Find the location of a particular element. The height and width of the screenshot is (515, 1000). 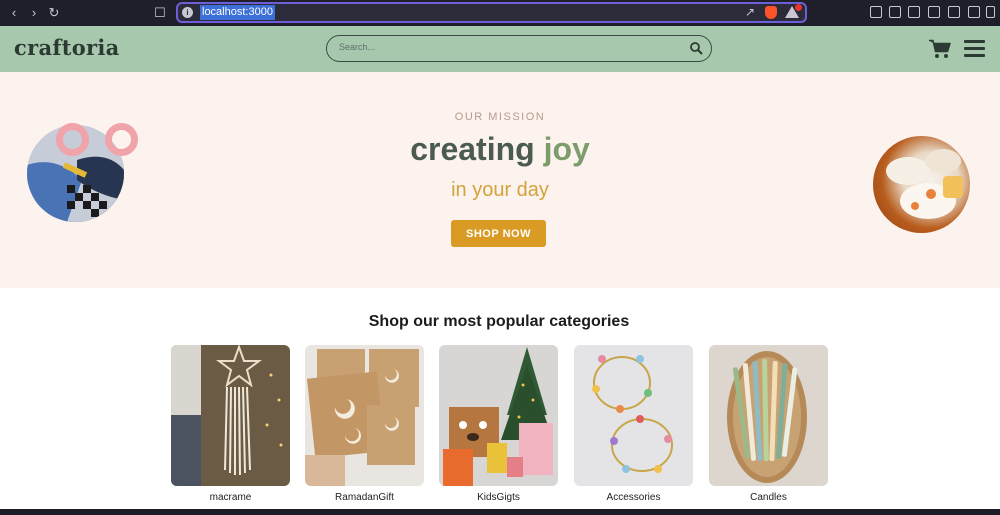

category-label-accessories: Accessories is located at coordinates (633, 497).